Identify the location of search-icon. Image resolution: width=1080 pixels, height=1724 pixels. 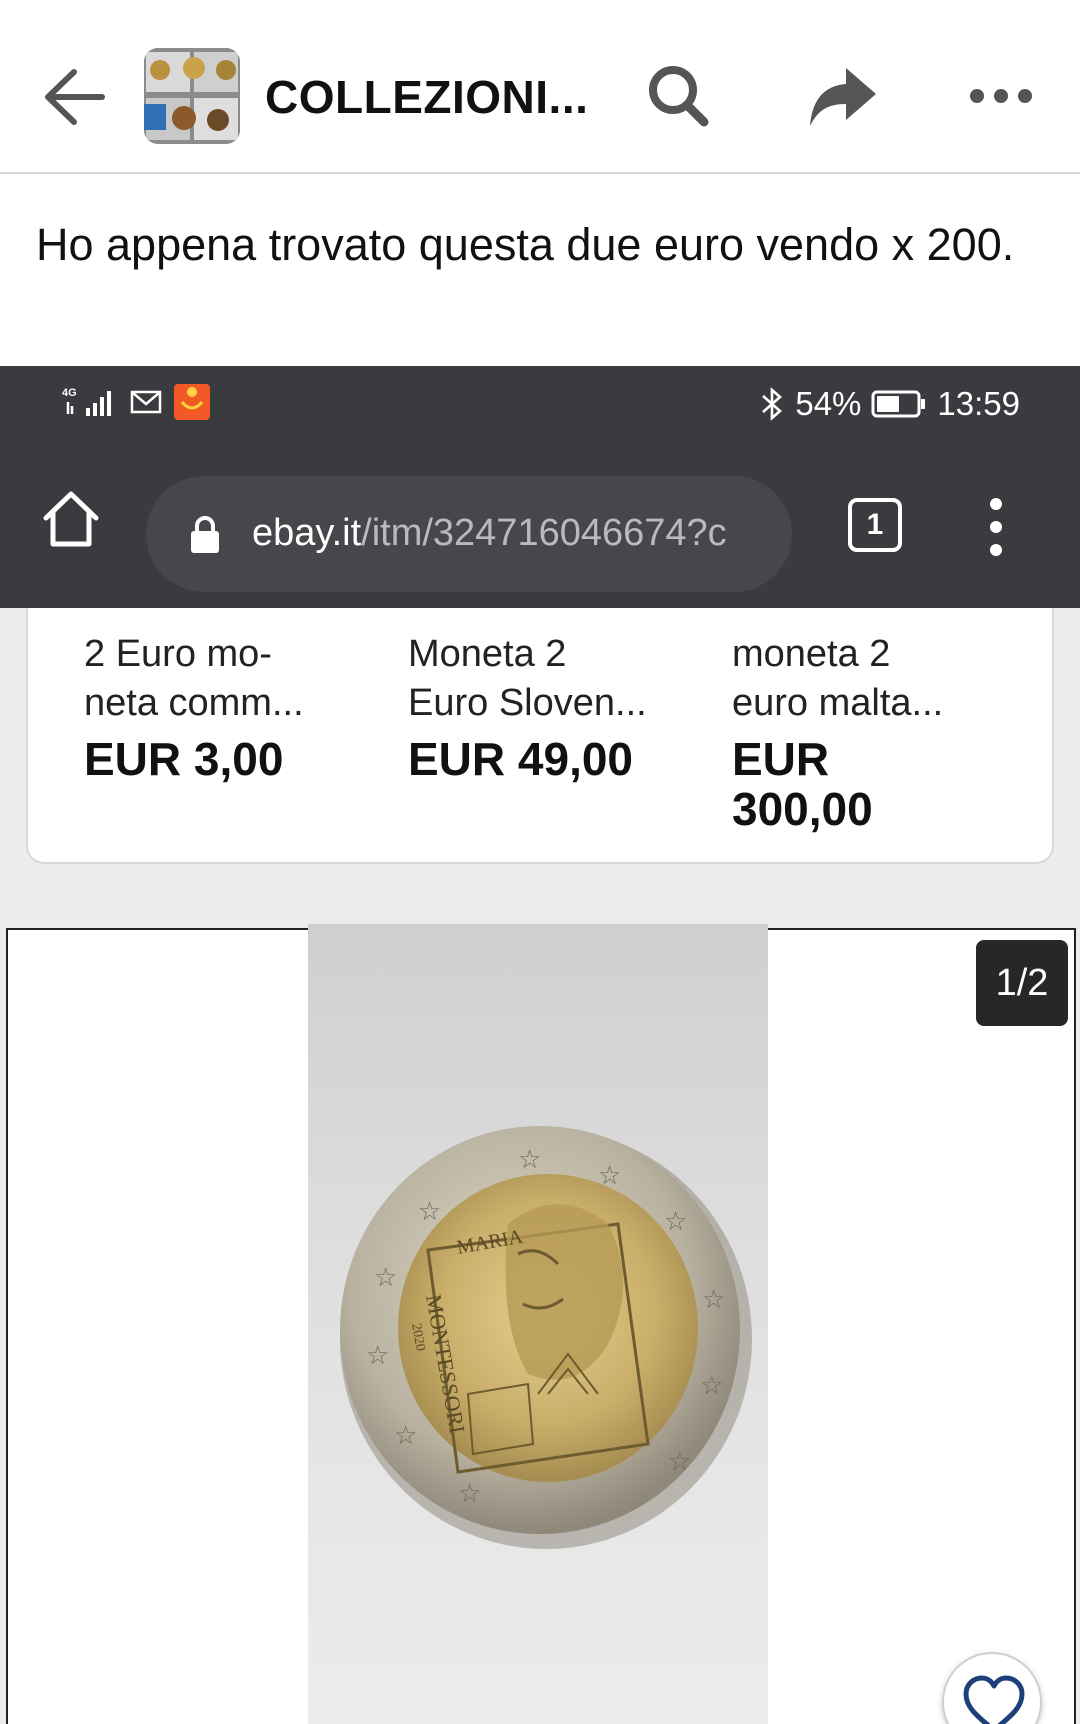
(678, 96).